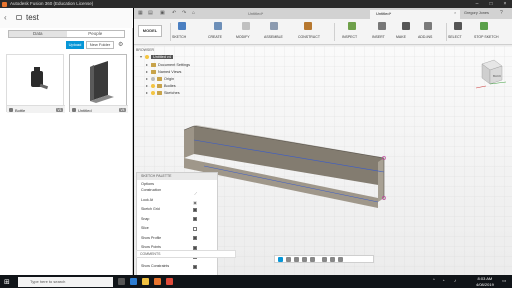 The height and width of the screenshot is (288, 512). What do you see at coordinates (169, 281) in the screenshot?
I see `chrome-icon` at bounding box center [169, 281].